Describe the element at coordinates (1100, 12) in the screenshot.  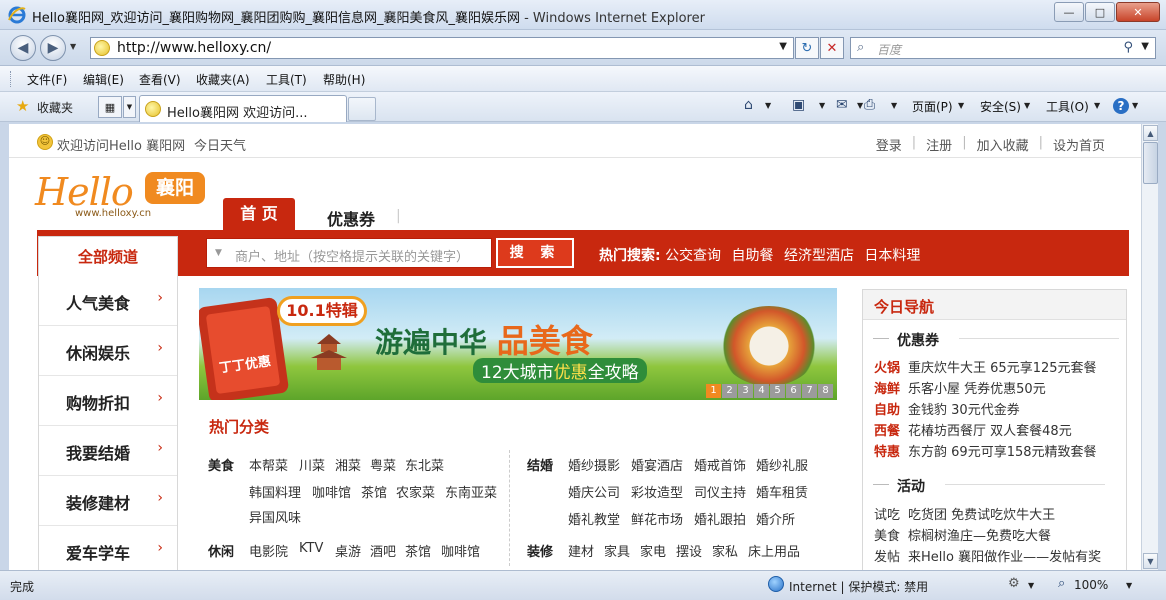
I see `maximize-button: □` at that location.